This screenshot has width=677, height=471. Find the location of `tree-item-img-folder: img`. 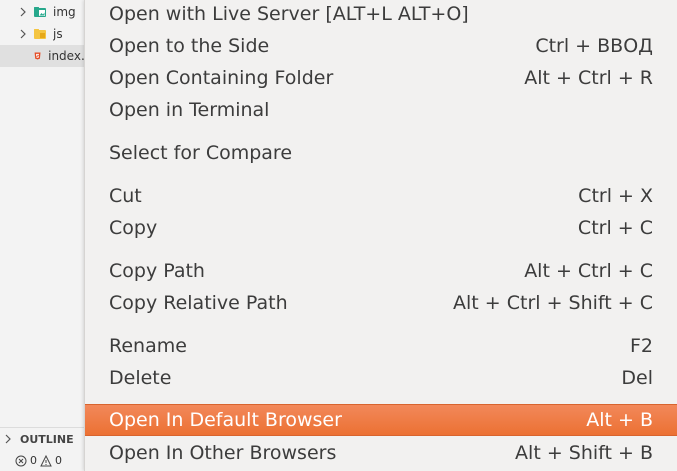

tree-item-img-folder: img is located at coordinates (43, 12).